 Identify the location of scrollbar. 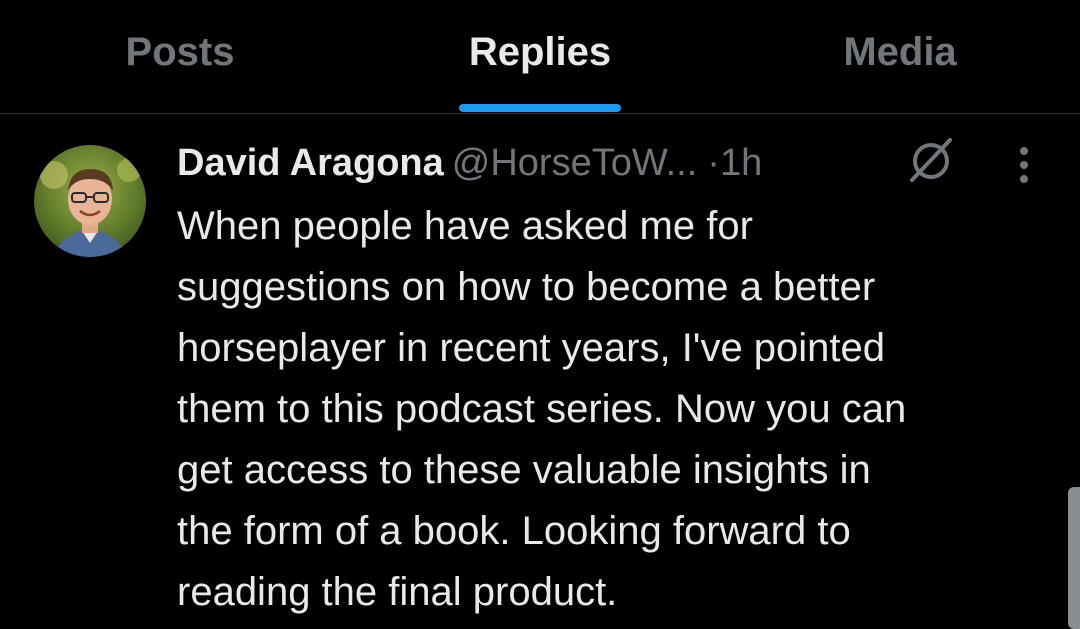
(1074, 558).